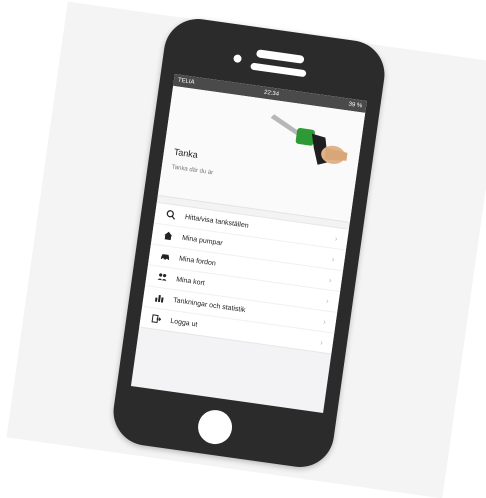 Image resolution: width=486 pixels, height=498 pixels. What do you see at coordinates (160, 298) in the screenshot?
I see `bar-chart-icon` at bounding box center [160, 298].